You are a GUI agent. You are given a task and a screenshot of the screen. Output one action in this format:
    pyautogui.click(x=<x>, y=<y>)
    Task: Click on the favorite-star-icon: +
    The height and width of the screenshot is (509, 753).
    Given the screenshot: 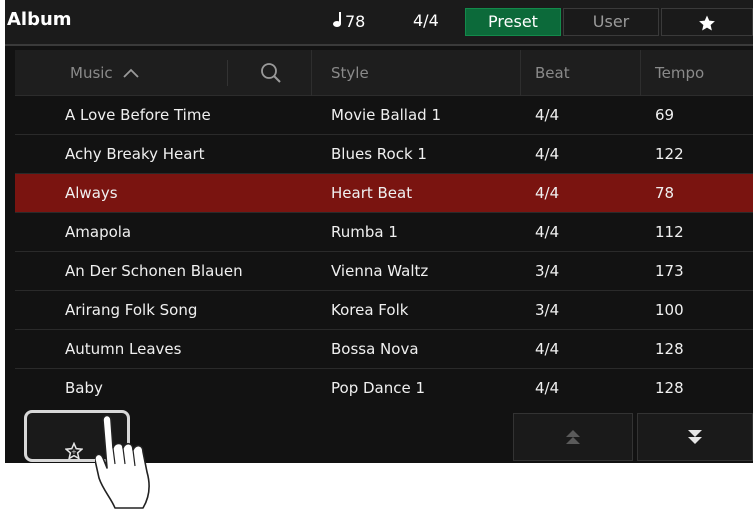 What is the action you would take?
    pyautogui.click(x=74, y=451)
    